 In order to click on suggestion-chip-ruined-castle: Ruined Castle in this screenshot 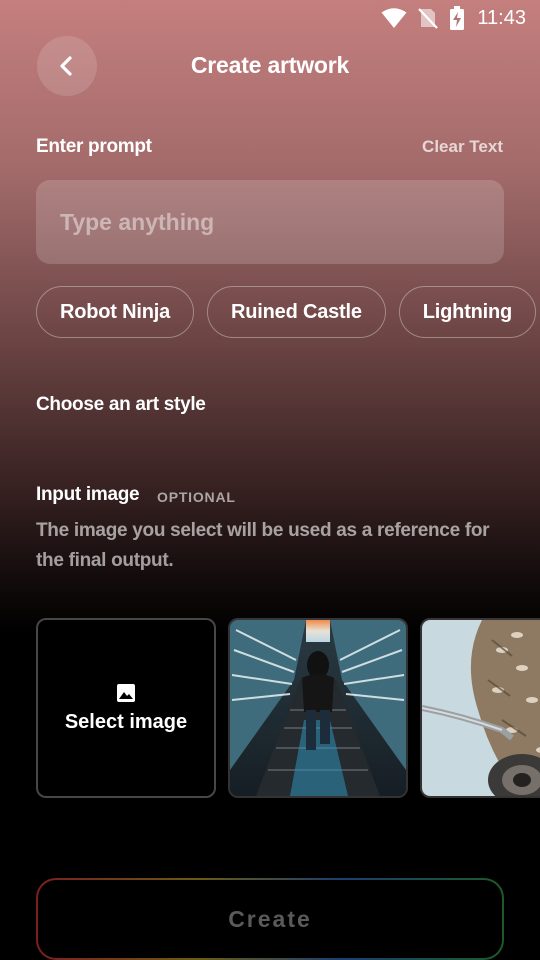, I will do `click(296, 312)`.